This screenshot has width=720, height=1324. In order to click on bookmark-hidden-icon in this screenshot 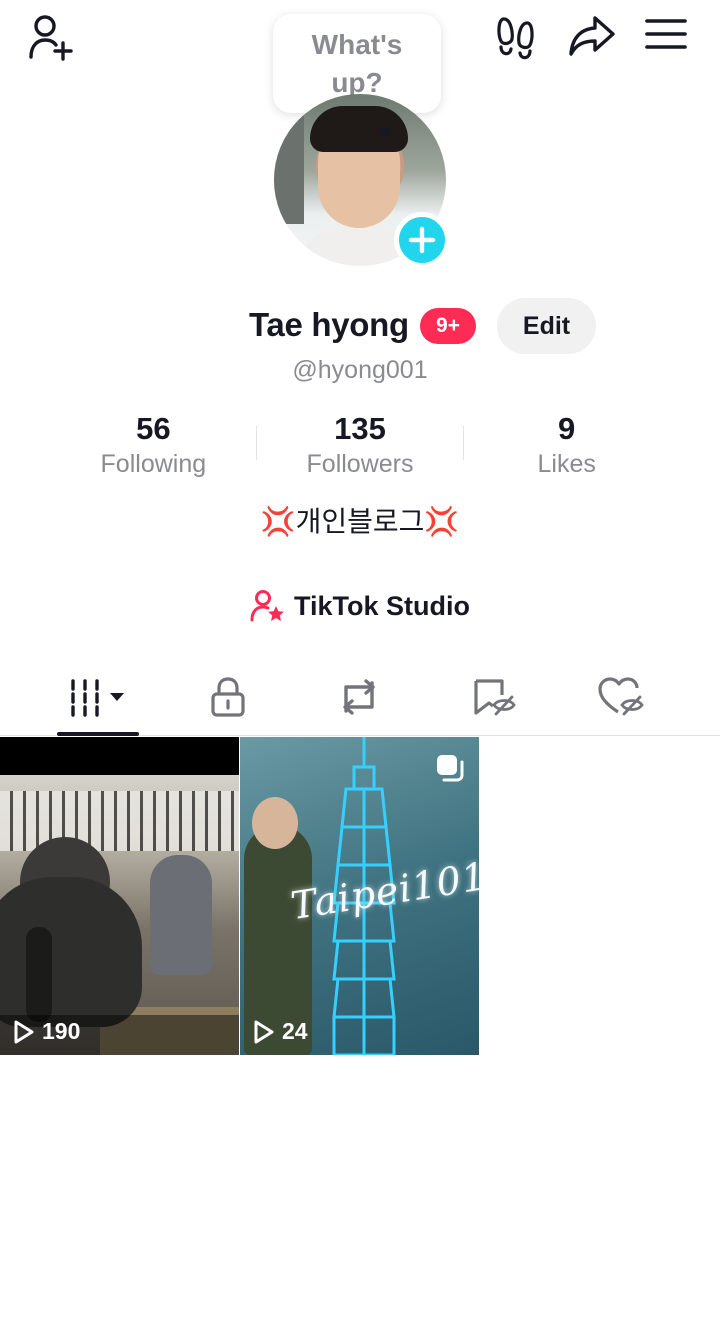, I will do `click(495, 697)`.